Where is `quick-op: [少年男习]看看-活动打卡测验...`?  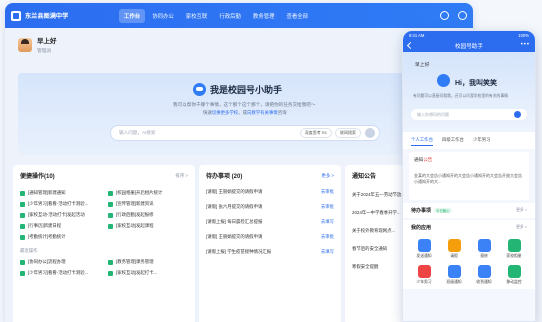
quick-op: [少年男习]看看-活动打卡测验... is located at coordinates (60, 204).